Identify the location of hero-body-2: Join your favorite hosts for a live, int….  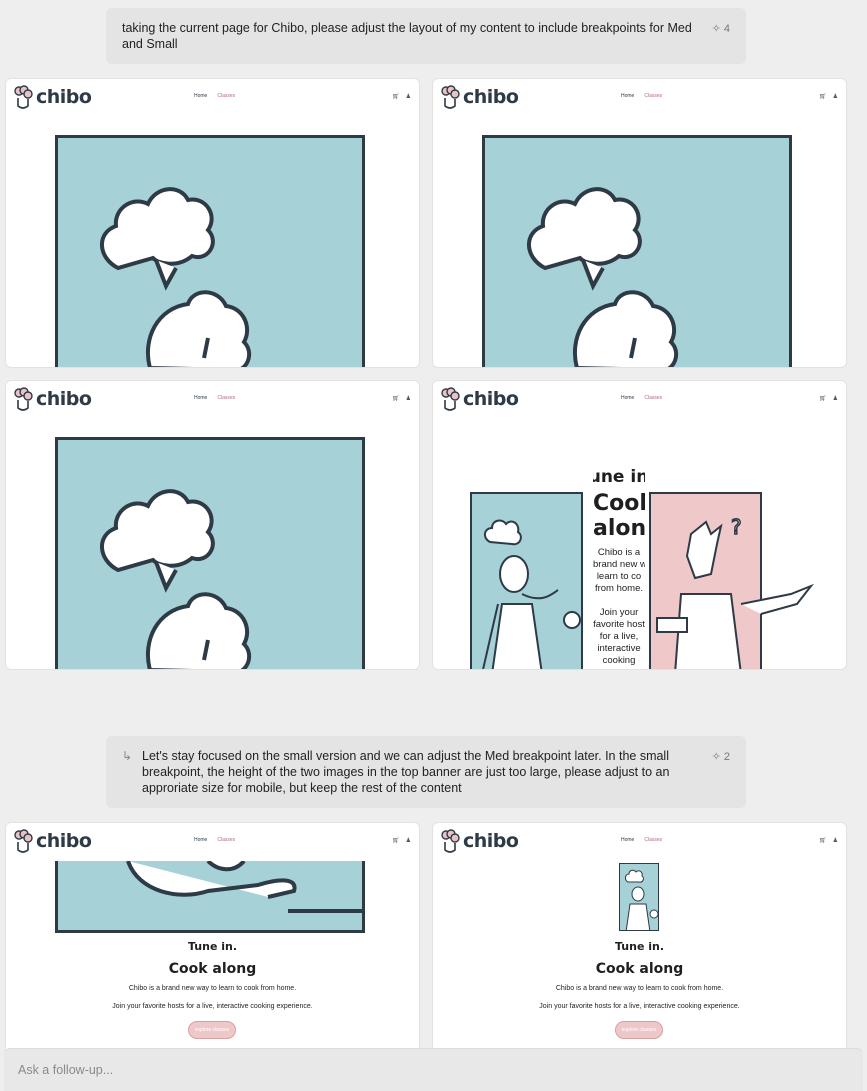
(639, 1006).